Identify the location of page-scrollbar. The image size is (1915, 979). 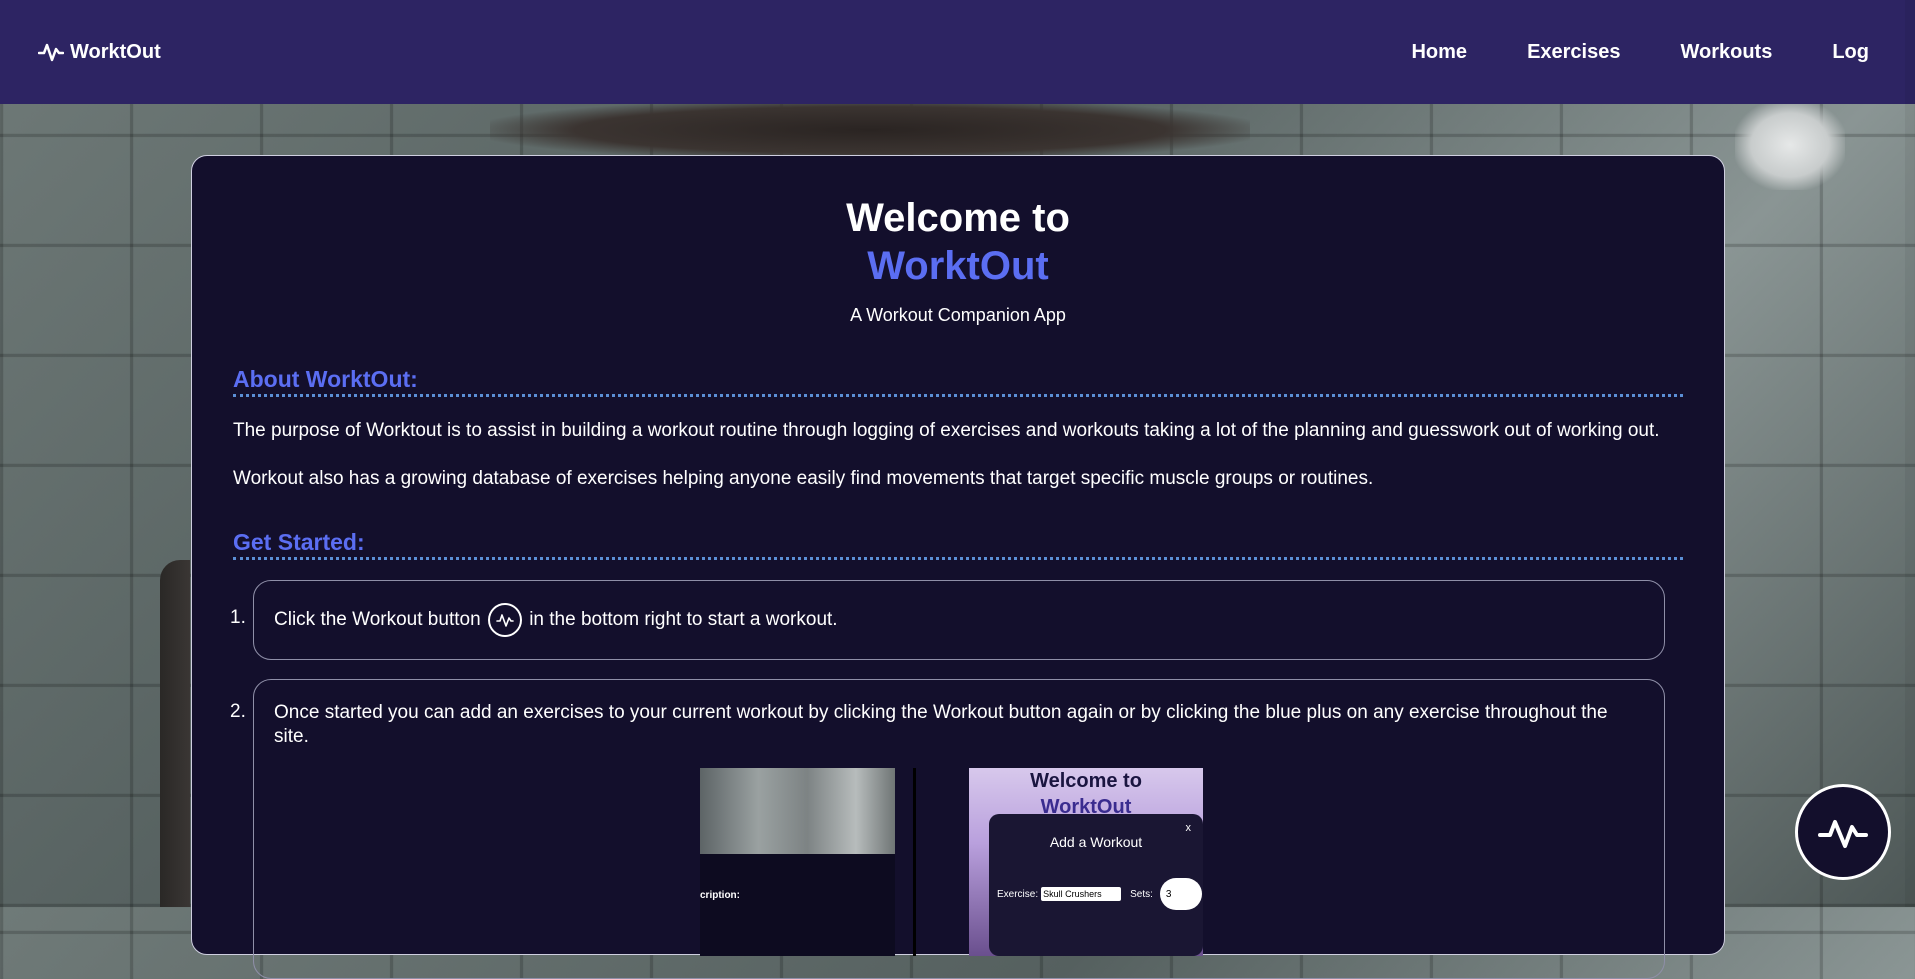
(1910, 453).